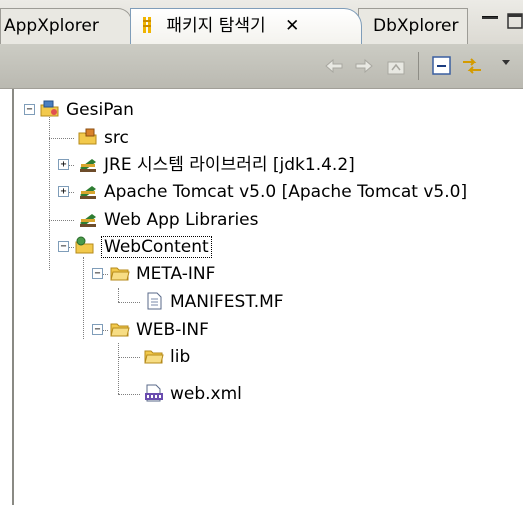 This screenshot has height=505, width=523. What do you see at coordinates (87, 136) in the screenshot?
I see `source-folder-icon` at bounding box center [87, 136].